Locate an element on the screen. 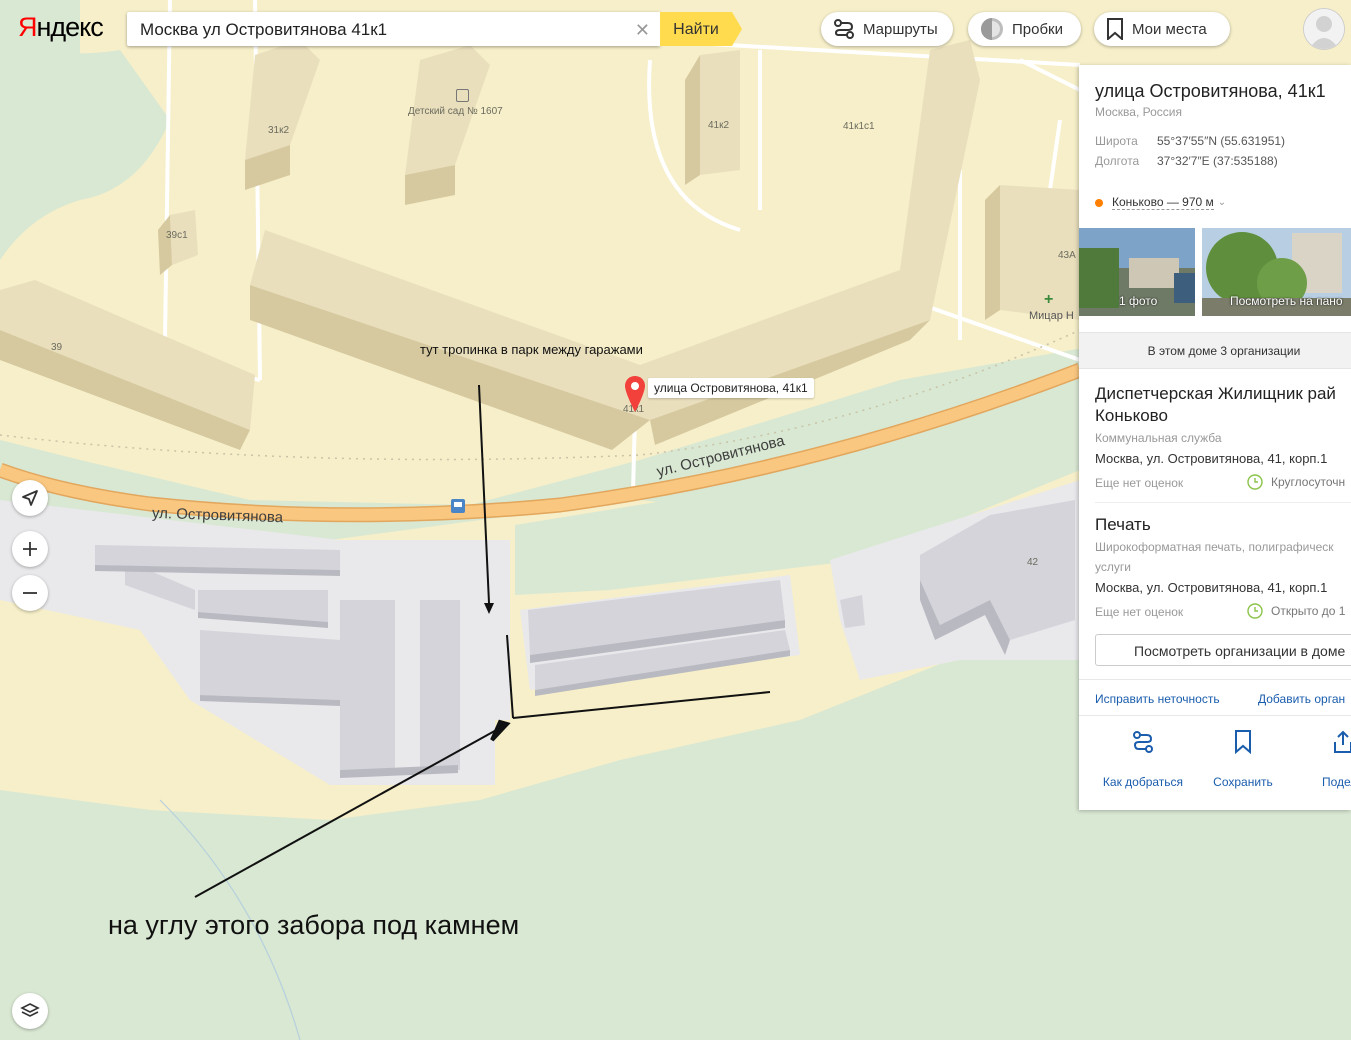  zoom-out-button is located at coordinates (30, 593).